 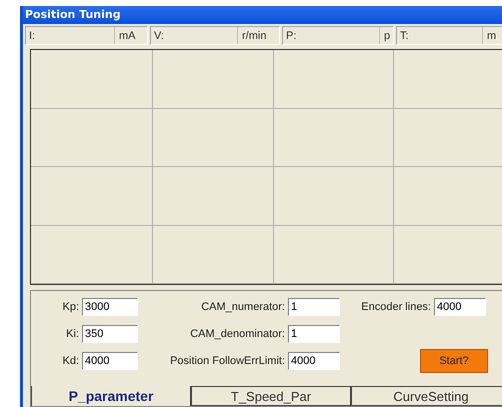 What do you see at coordinates (130, 35) in the screenshot?
I see `status-unit: mA` at bounding box center [130, 35].